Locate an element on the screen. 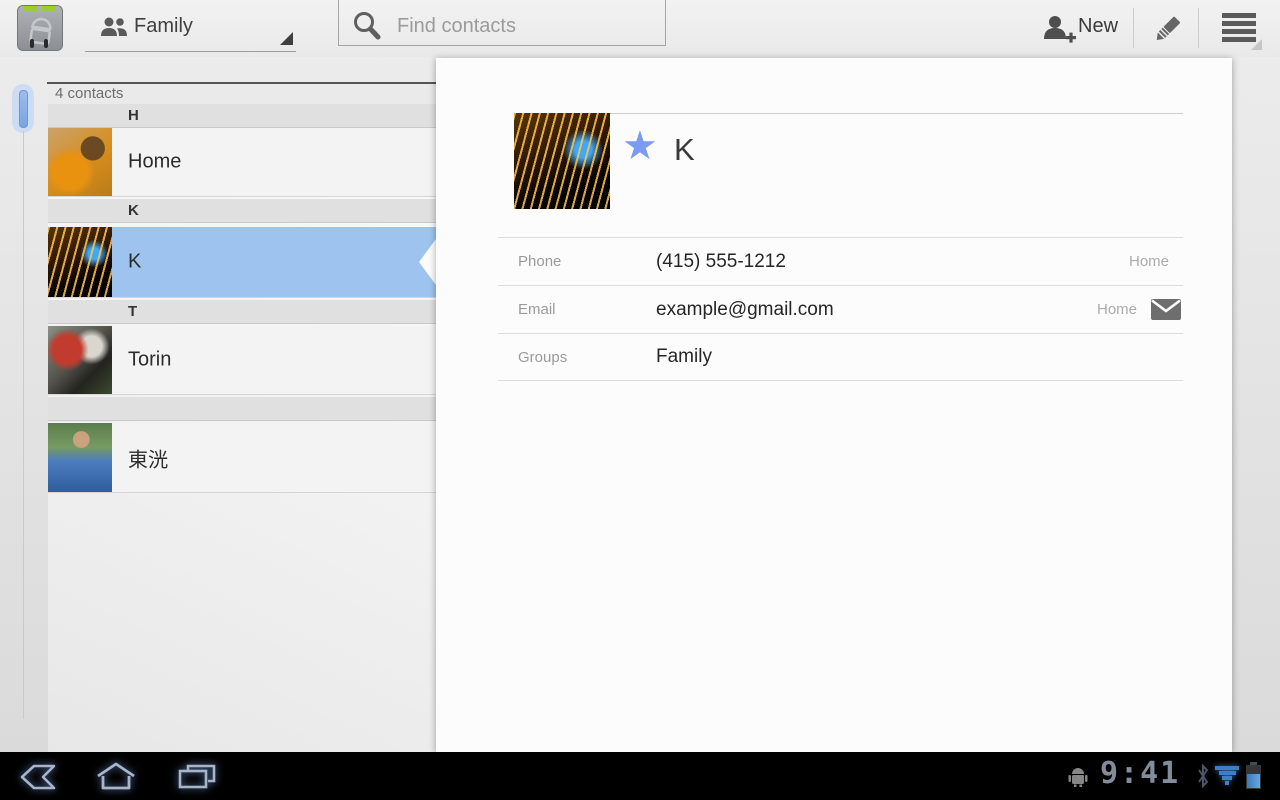 The image size is (1280, 800). phone-type-label: Home is located at coordinates (1148, 261).